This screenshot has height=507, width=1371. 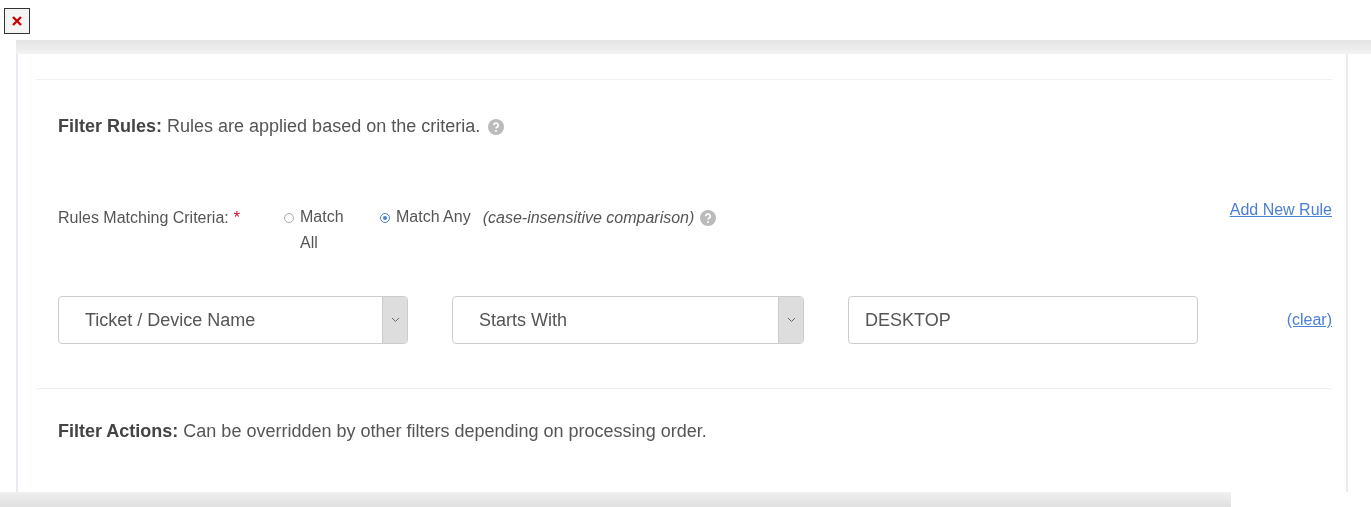 What do you see at coordinates (588, 218) in the screenshot?
I see `comparison-note: (case-insensitive comparison)` at bounding box center [588, 218].